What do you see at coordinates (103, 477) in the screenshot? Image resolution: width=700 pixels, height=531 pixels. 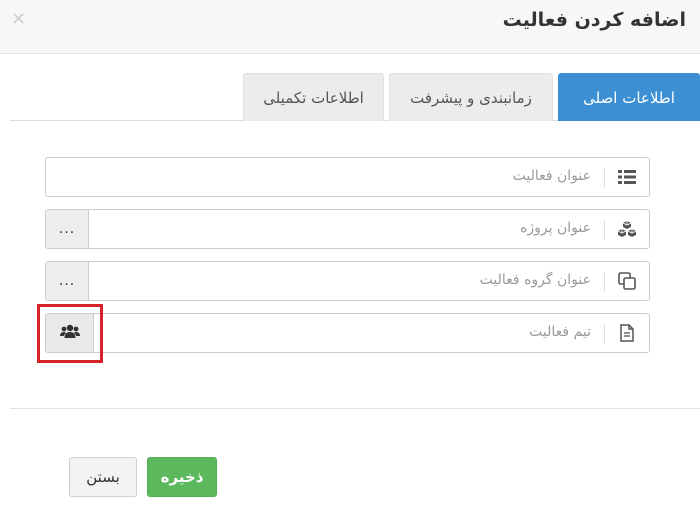 I see `close-button: بستن` at bounding box center [103, 477].